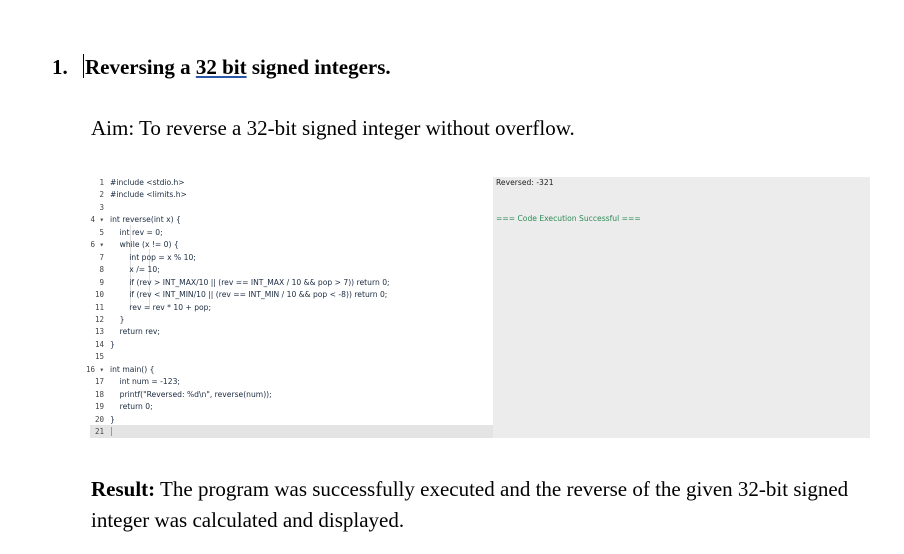 This screenshot has width=904, height=554. Describe the element at coordinates (145, 220) in the screenshot. I see `code-line: int reverse(int x) {` at that location.